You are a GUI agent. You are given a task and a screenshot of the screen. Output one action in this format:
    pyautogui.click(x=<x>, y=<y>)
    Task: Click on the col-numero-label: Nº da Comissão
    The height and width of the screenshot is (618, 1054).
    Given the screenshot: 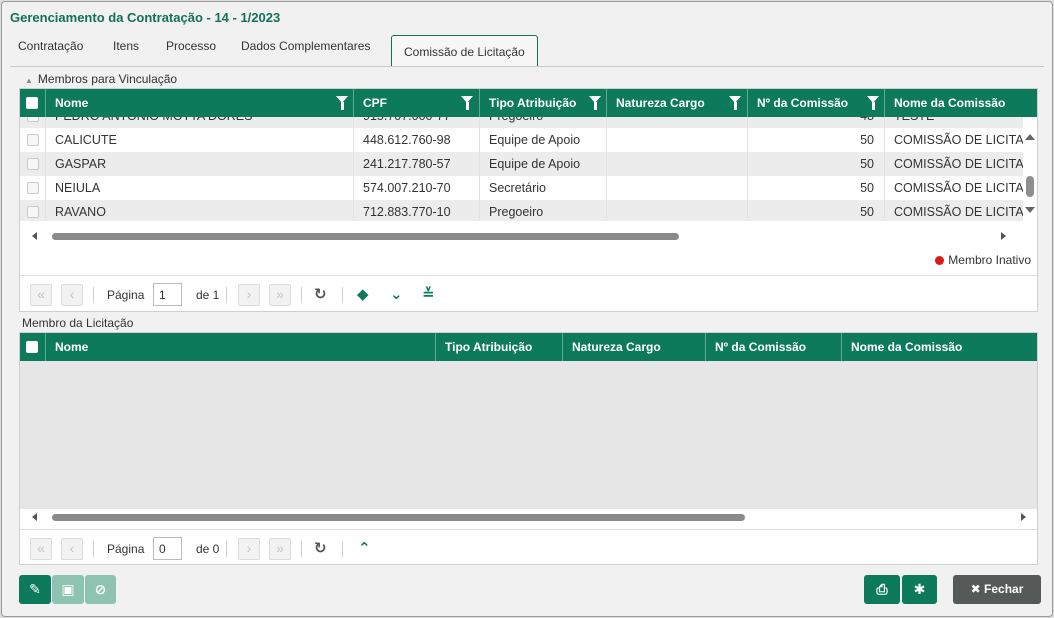 What is the action you would take?
    pyautogui.click(x=803, y=103)
    